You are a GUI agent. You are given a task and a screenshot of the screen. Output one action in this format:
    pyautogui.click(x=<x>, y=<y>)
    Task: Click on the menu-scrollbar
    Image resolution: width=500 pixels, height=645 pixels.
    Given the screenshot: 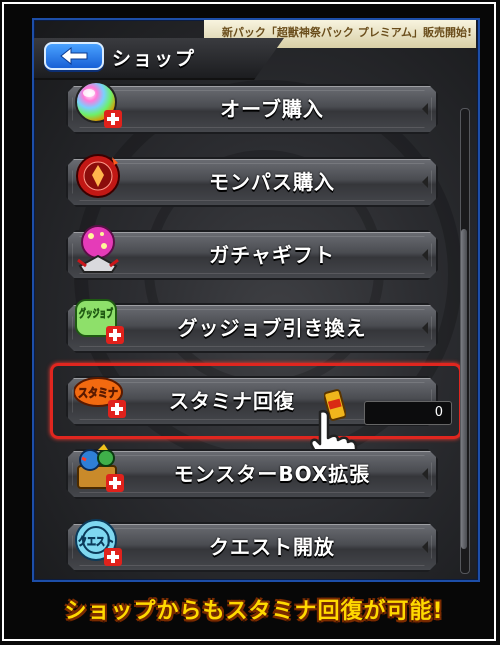 What is the action you would take?
    pyautogui.click(x=465, y=341)
    